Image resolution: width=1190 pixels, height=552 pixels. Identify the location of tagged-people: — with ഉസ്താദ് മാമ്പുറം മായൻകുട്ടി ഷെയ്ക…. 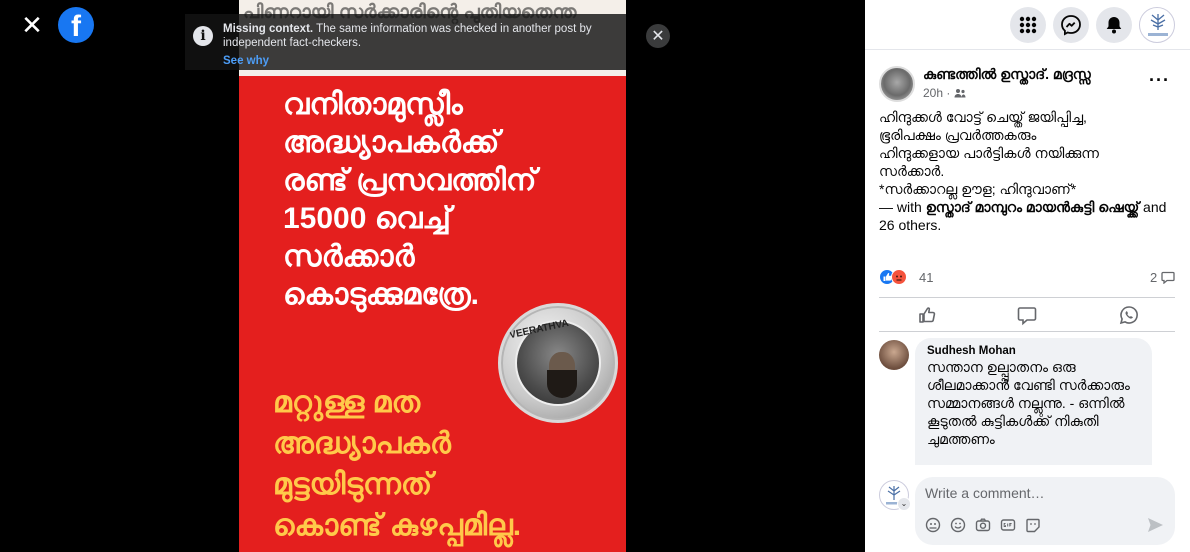
(1029, 216).